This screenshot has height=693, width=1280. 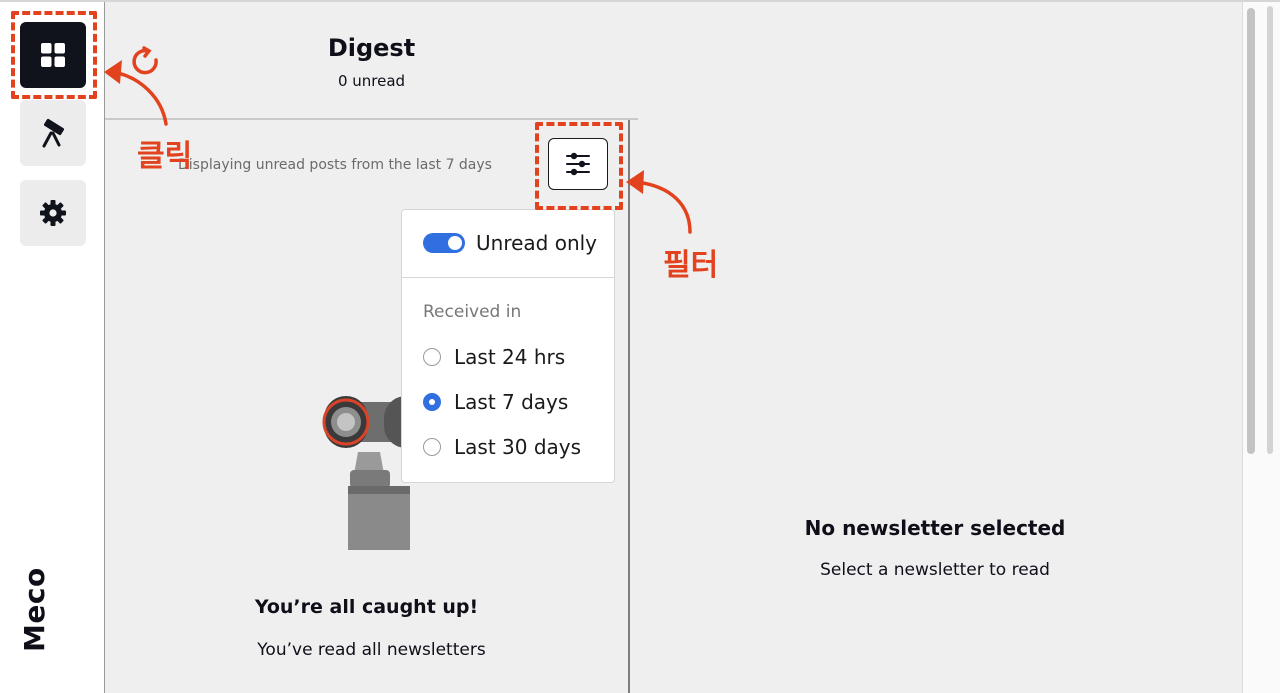 What do you see at coordinates (398, 140) in the screenshot?
I see `annotation-arrows` at bounding box center [398, 140].